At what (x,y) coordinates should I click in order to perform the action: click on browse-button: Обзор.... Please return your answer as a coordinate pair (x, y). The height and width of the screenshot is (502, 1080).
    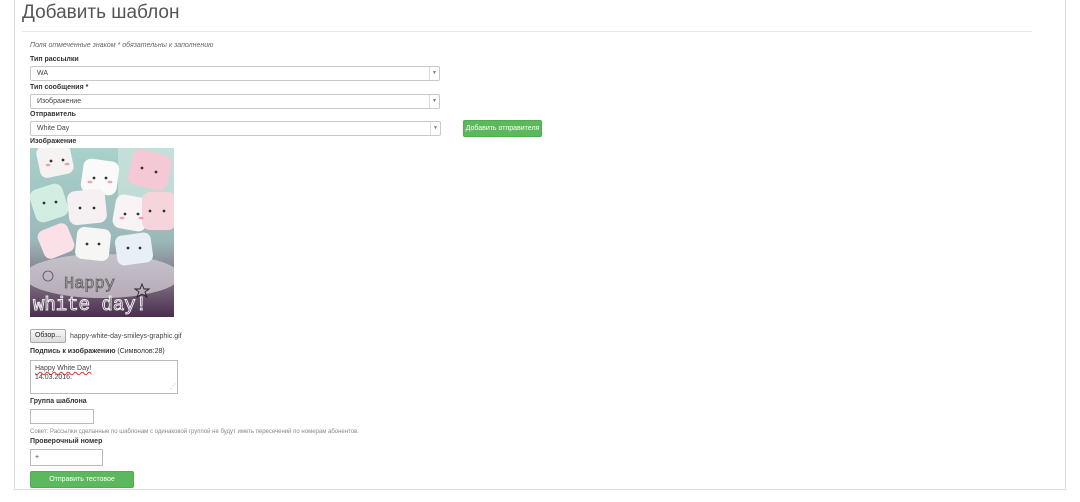
    Looking at the image, I should click on (48, 336).